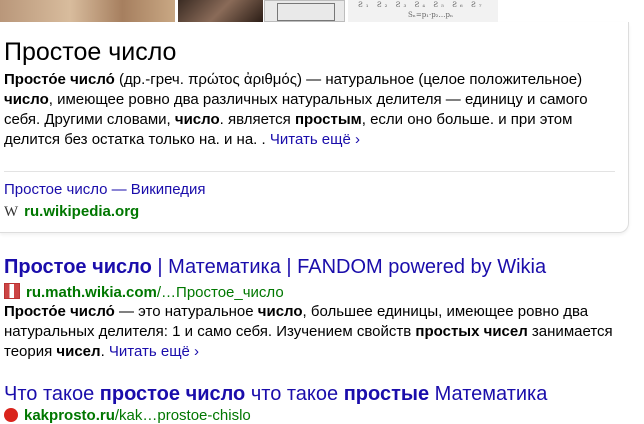 The image size is (644, 424). Describe the element at coordinates (127, 415) in the screenshot. I see `result-url: kakprosto.ru/kak…prostoe-chislo` at that location.